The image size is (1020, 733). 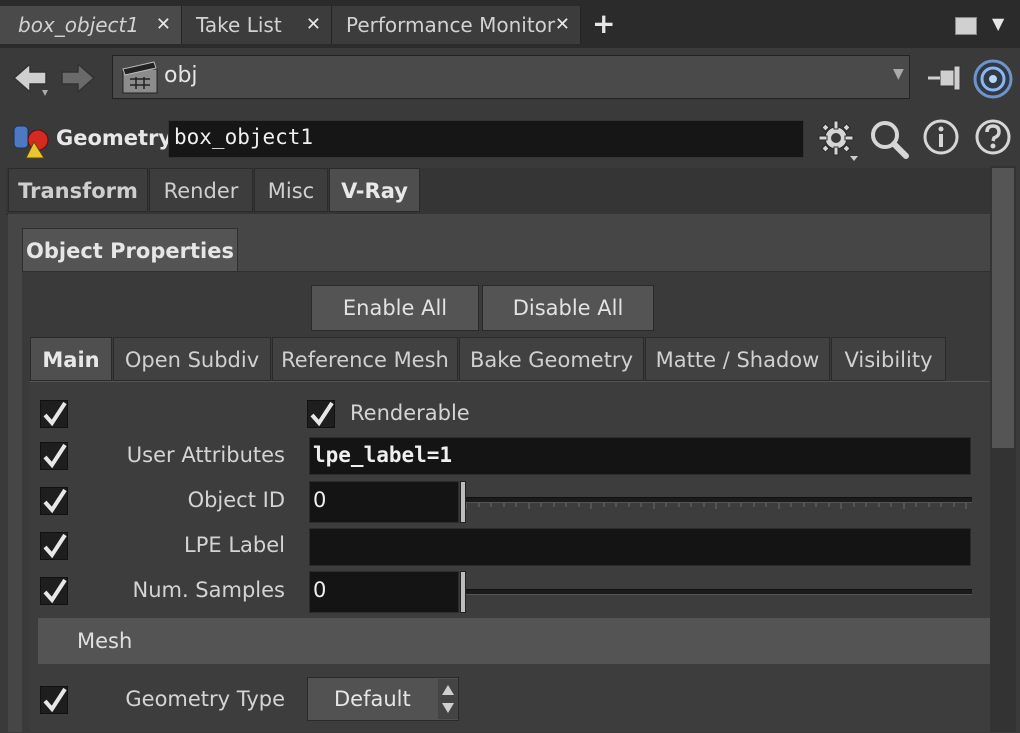 I want to click on num-samples-value: 0, so click(x=320, y=590).